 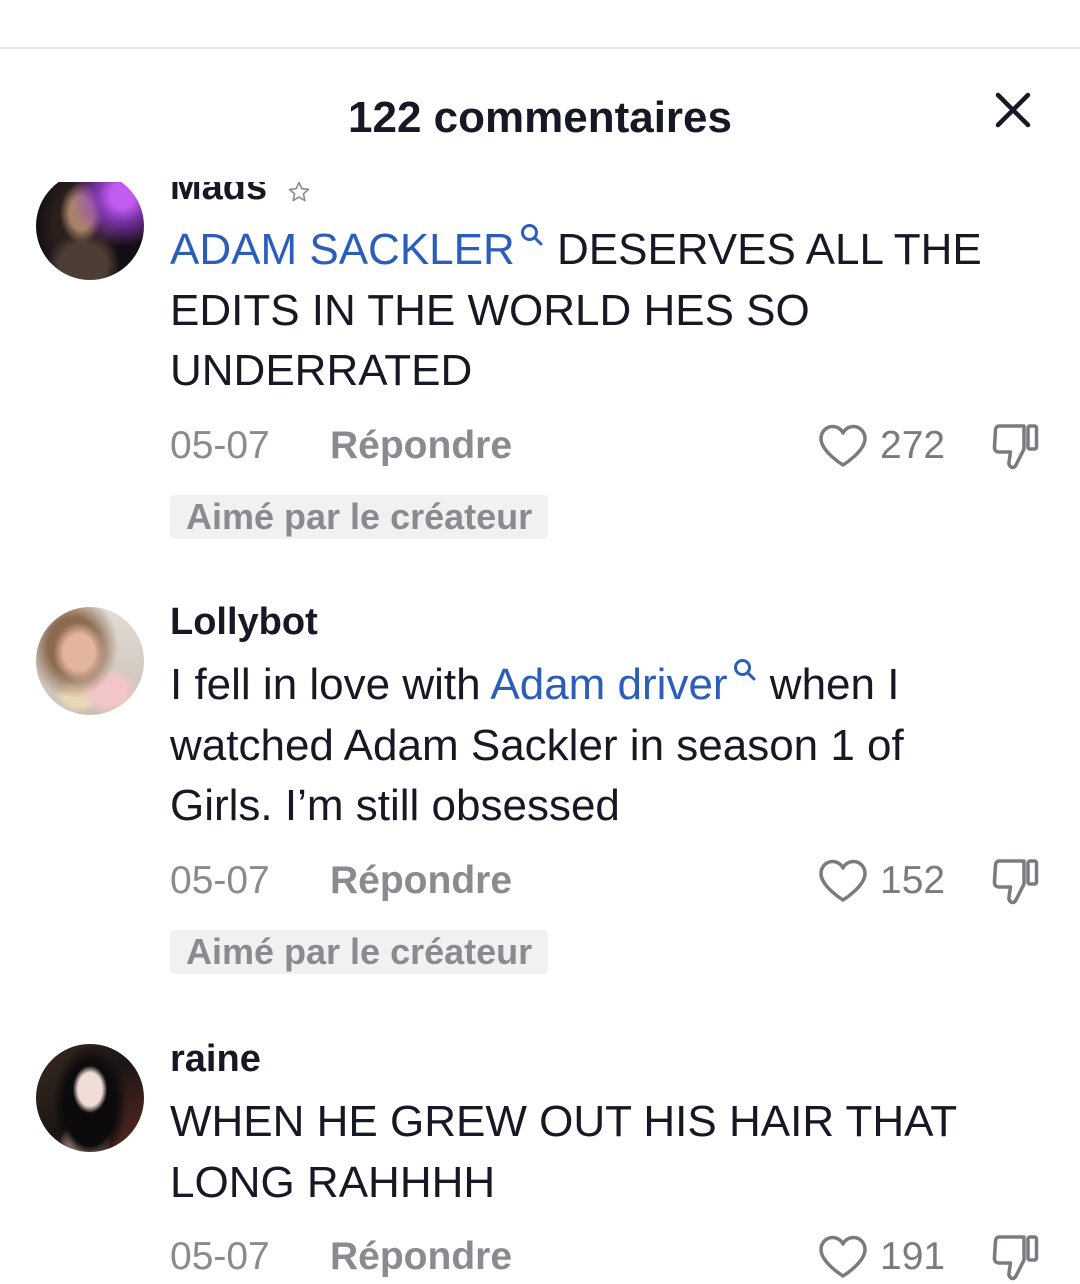 What do you see at coordinates (625, 806) in the screenshot?
I see `comment-text-line: Girls. I’m still obsessed` at bounding box center [625, 806].